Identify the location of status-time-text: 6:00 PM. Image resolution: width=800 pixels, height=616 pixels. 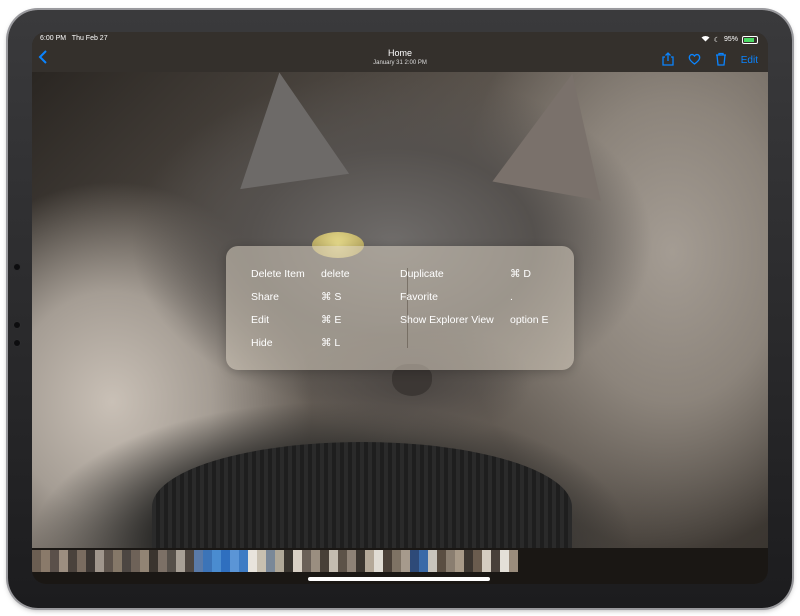
(53, 38).